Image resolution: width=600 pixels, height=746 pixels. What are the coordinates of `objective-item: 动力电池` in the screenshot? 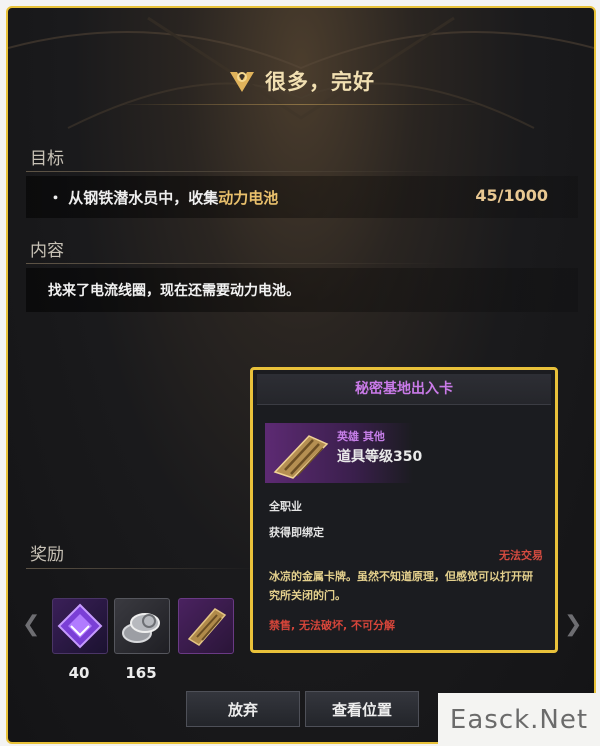 It's located at (248, 198).